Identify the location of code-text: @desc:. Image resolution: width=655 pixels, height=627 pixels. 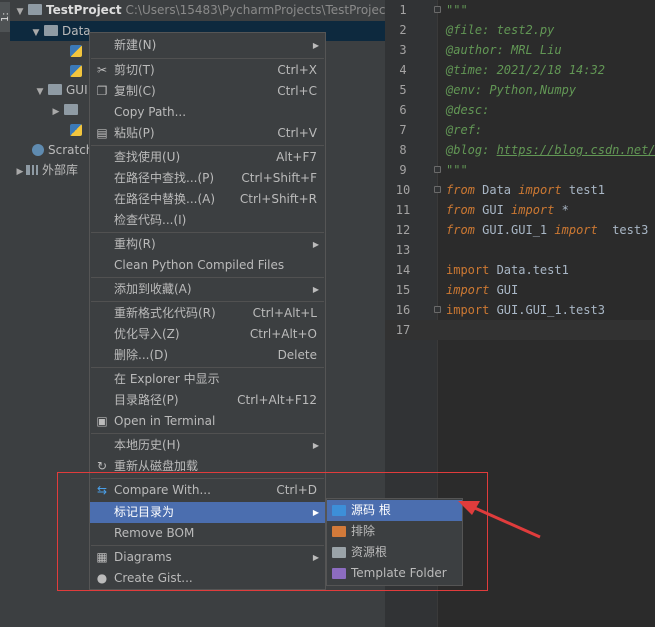
(468, 110).